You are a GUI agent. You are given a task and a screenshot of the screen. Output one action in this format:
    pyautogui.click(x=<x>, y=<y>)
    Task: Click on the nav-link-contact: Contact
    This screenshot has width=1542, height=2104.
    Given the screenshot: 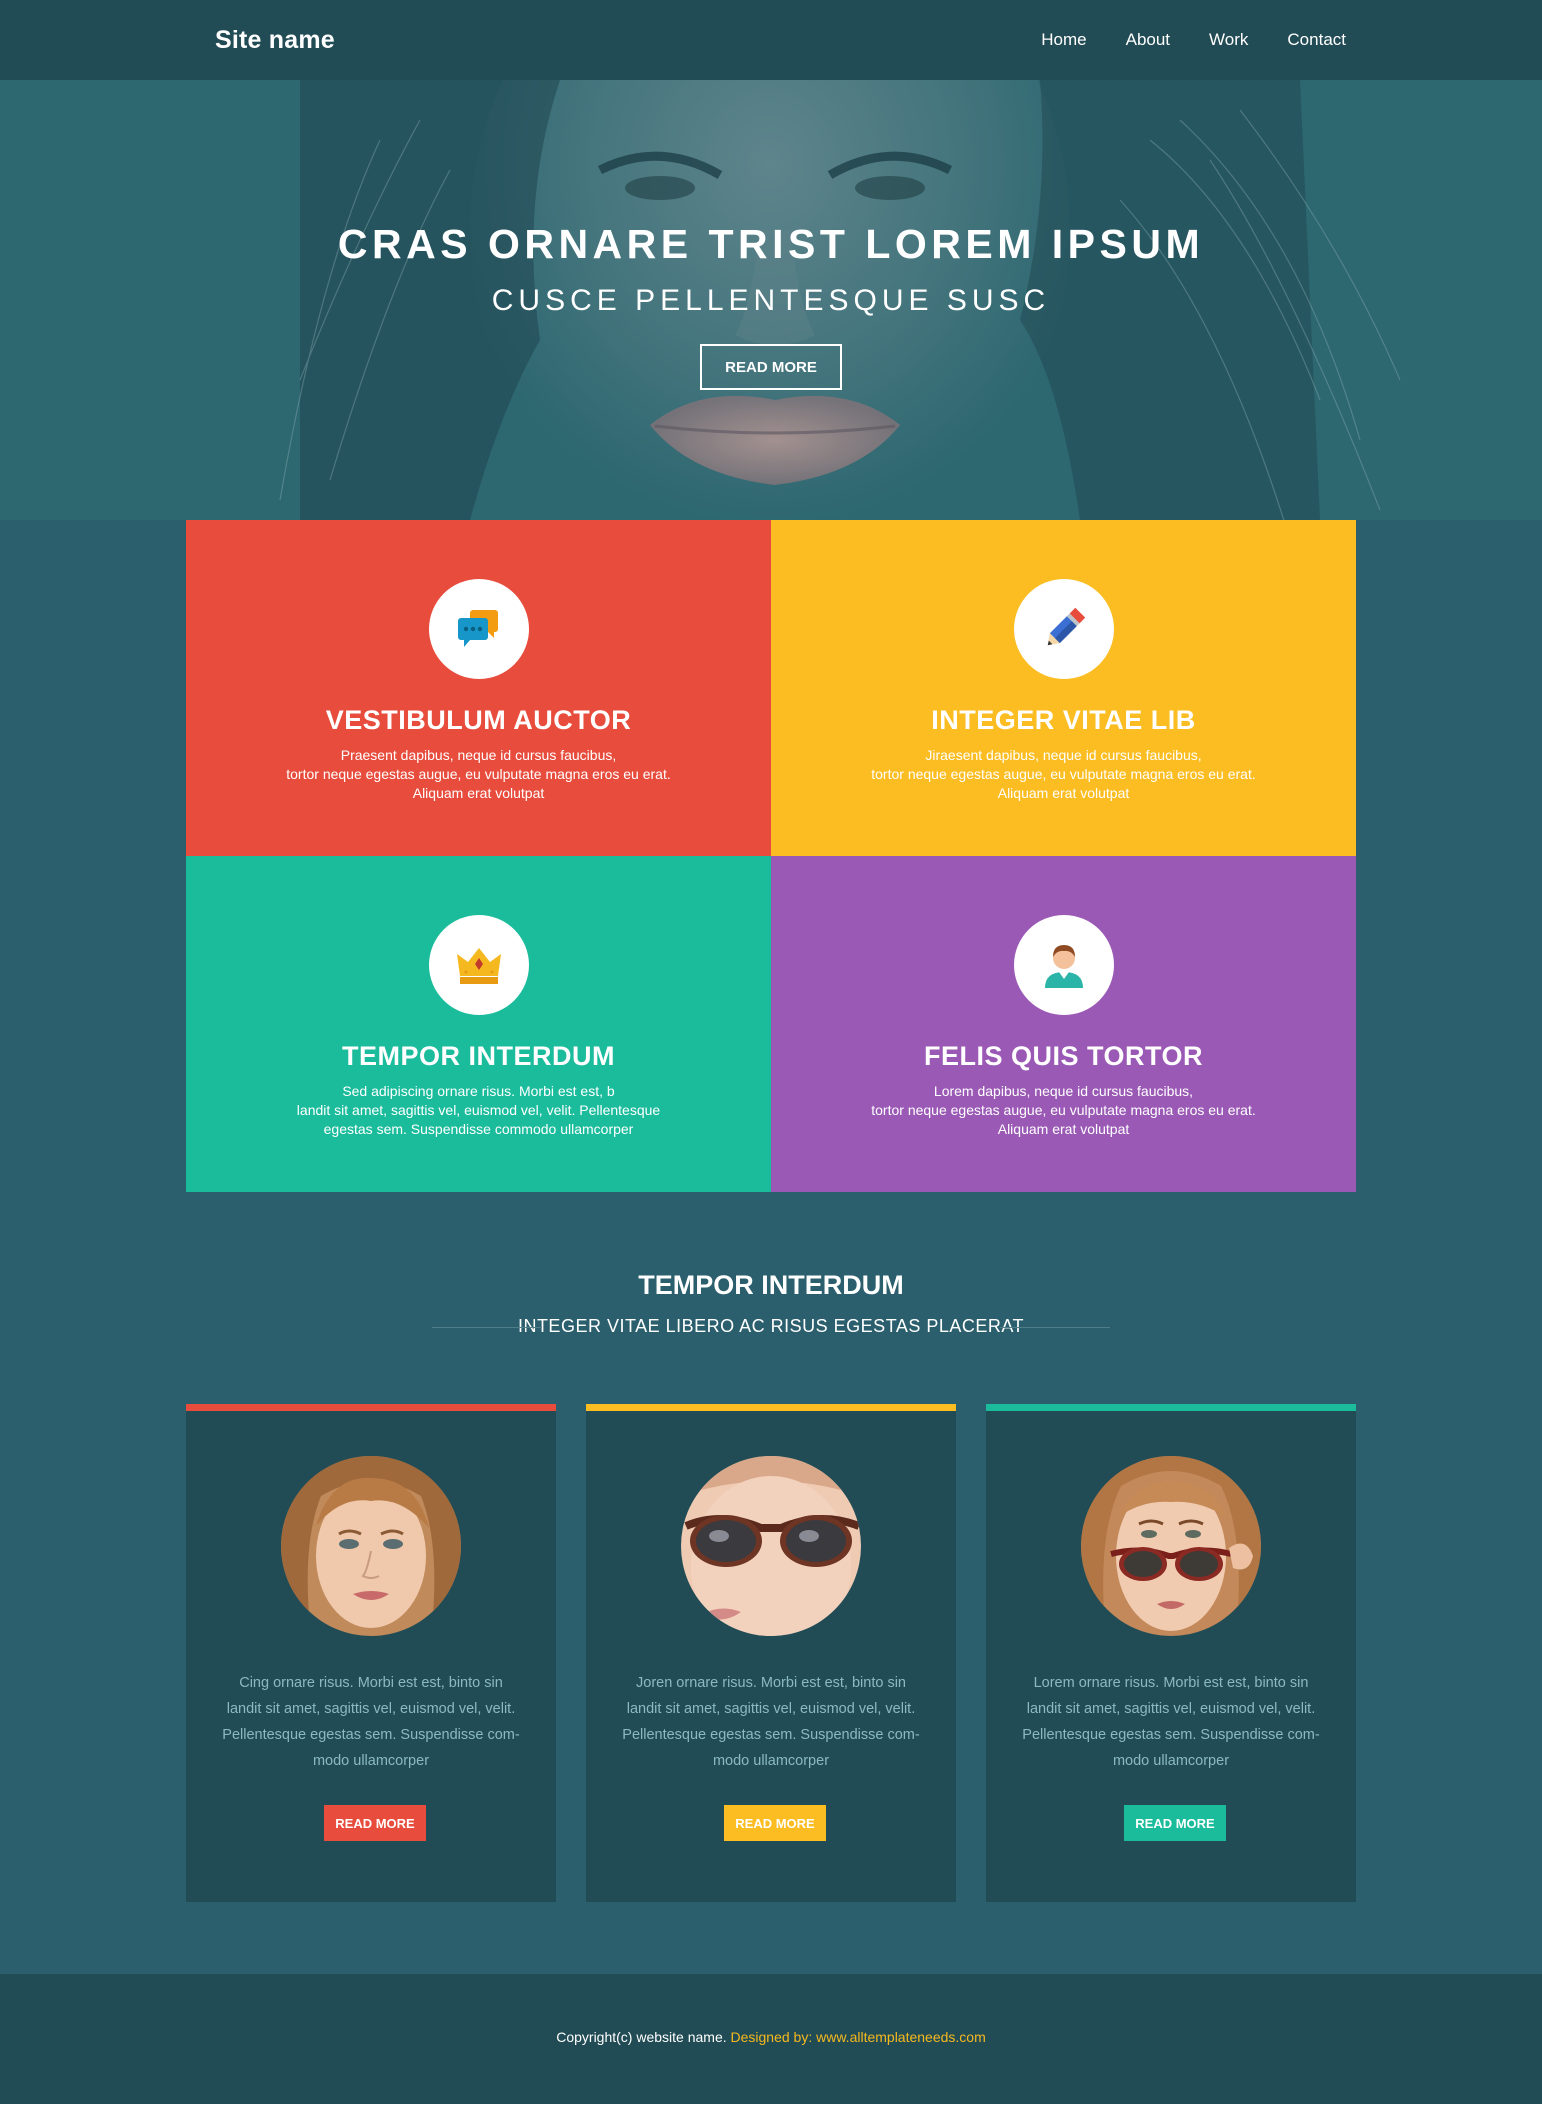 What is the action you would take?
    pyautogui.click(x=1316, y=40)
    